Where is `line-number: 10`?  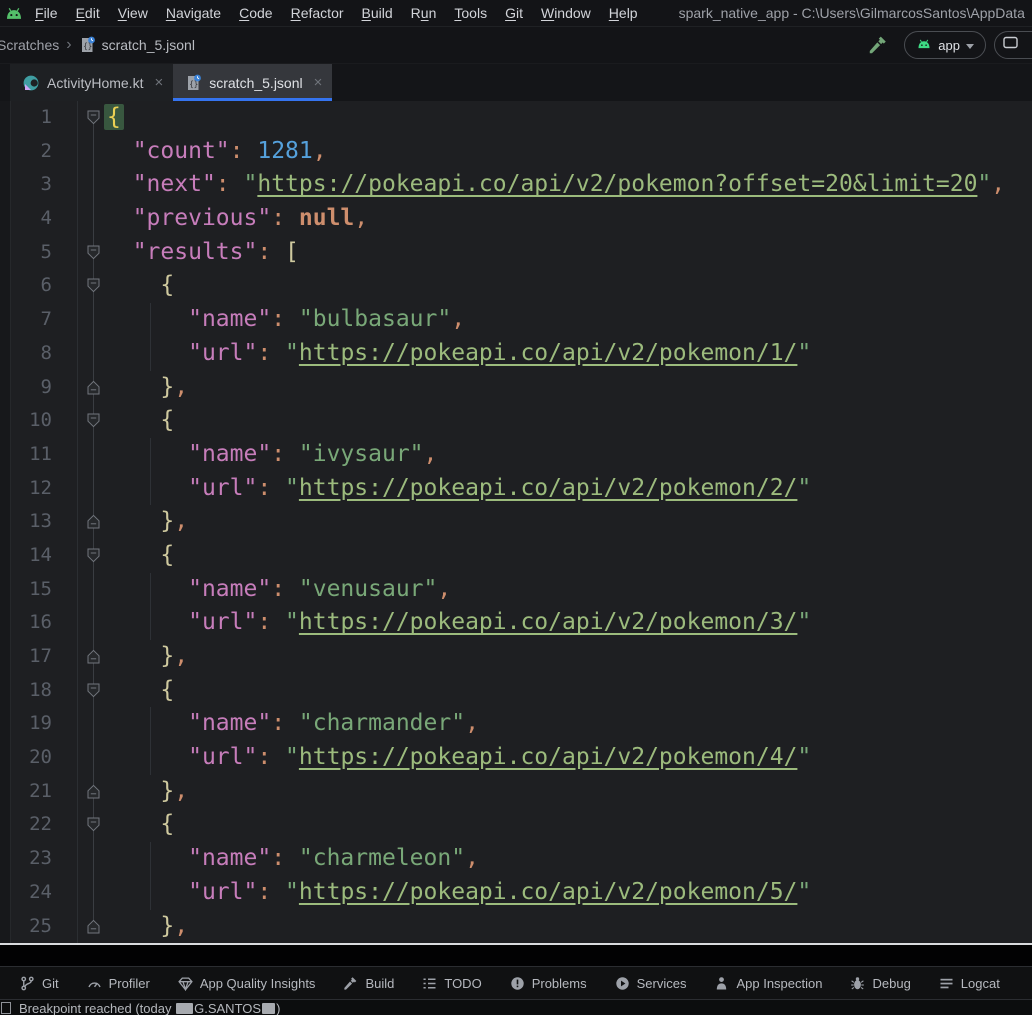
line-number: 10 is located at coordinates (43, 421).